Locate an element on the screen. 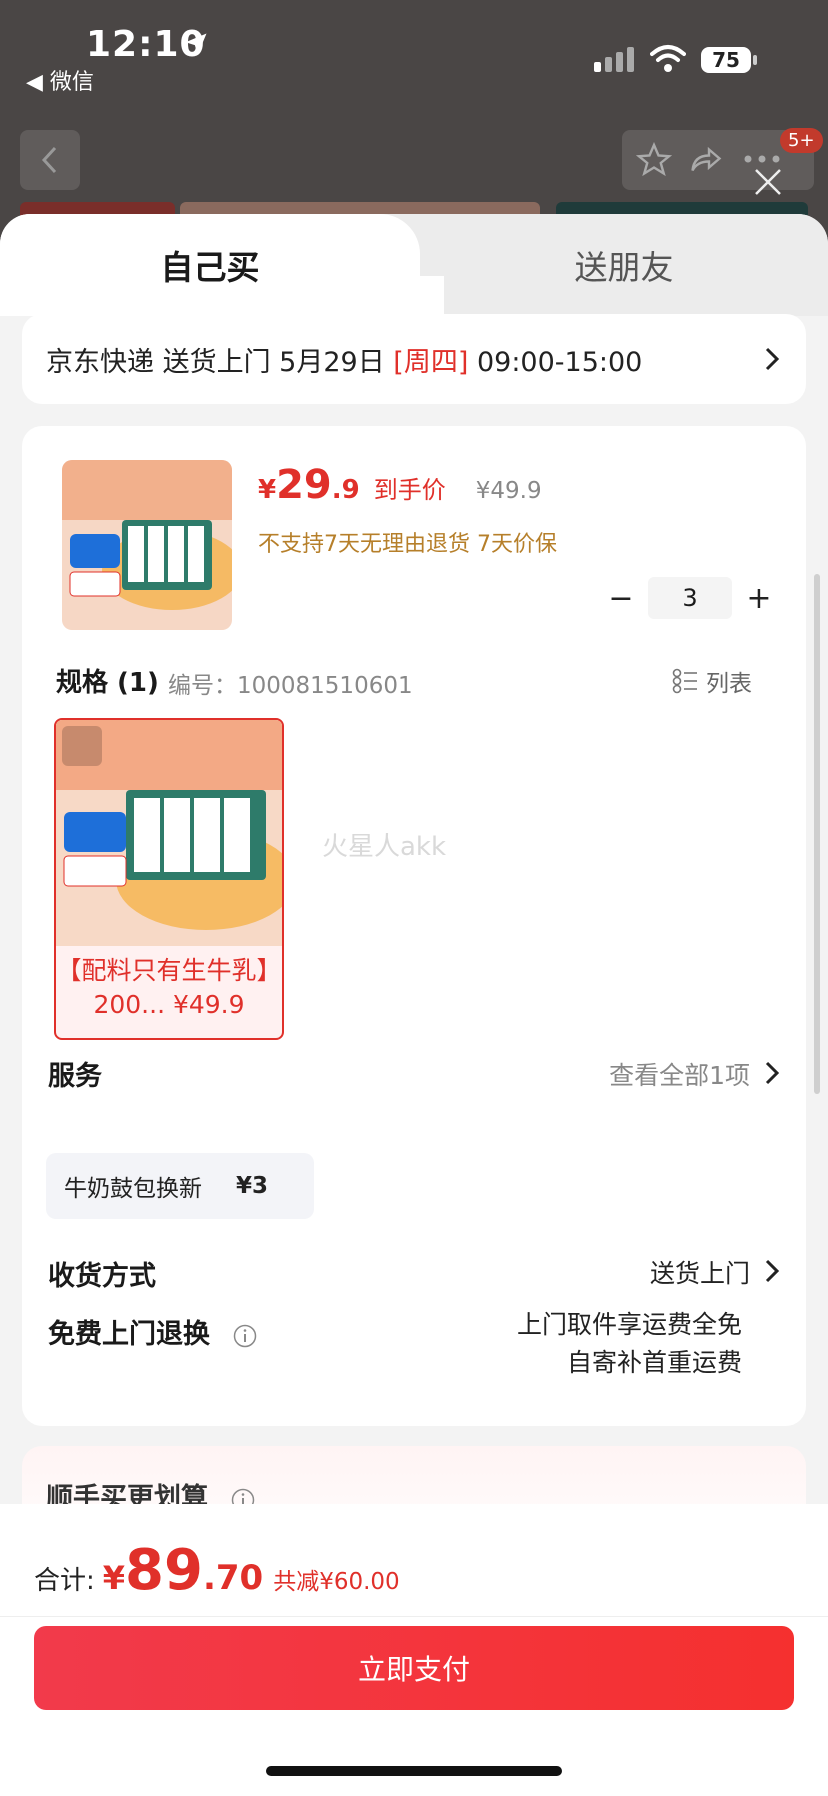  pay-now-button: 立即支付 is located at coordinates (414, 1668).